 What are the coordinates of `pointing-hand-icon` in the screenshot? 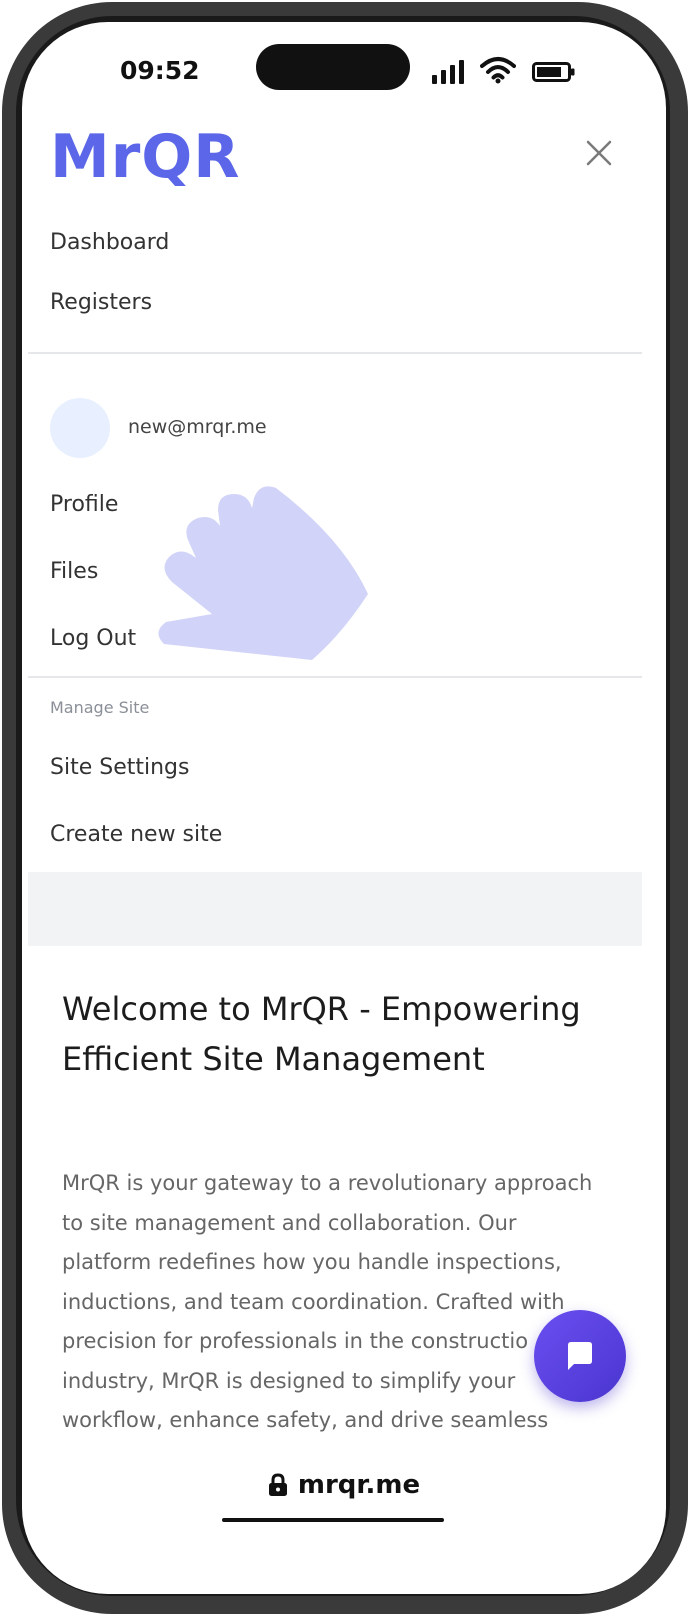 It's located at (263, 573).